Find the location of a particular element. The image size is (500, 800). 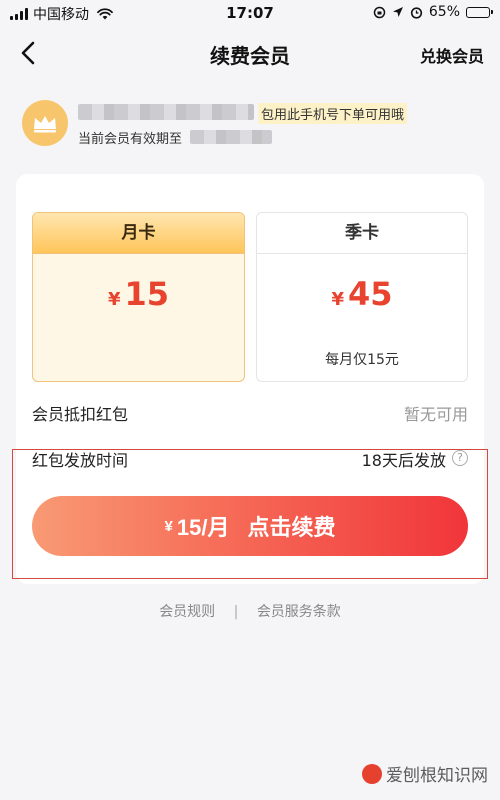

plan-quarterly-price: ¥45 is located at coordinates (362, 294).